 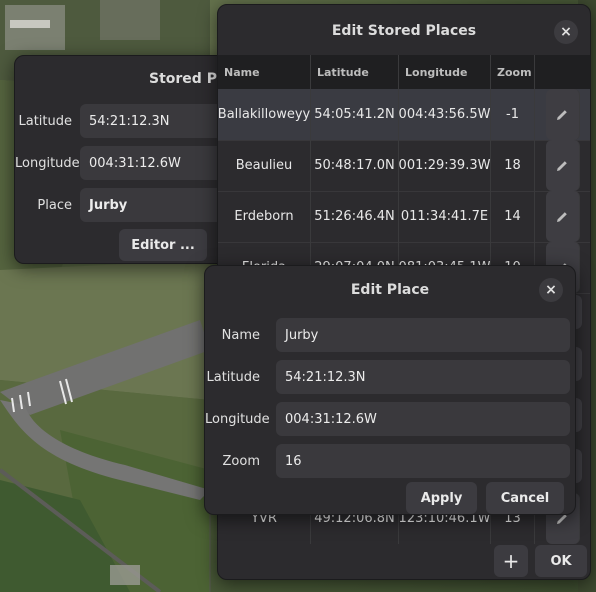 What do you see at coordinates (355, 216) in the screenshot?
I see `place-latitude: 51:26:46.4N` at bounding box center [355, 216].